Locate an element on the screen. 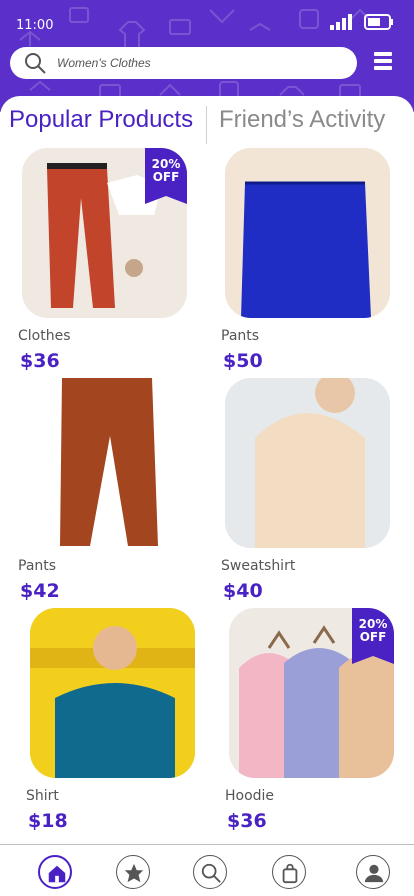 This screenshot has width=414, height=896. star-icon is located at coordinates (134, 873).